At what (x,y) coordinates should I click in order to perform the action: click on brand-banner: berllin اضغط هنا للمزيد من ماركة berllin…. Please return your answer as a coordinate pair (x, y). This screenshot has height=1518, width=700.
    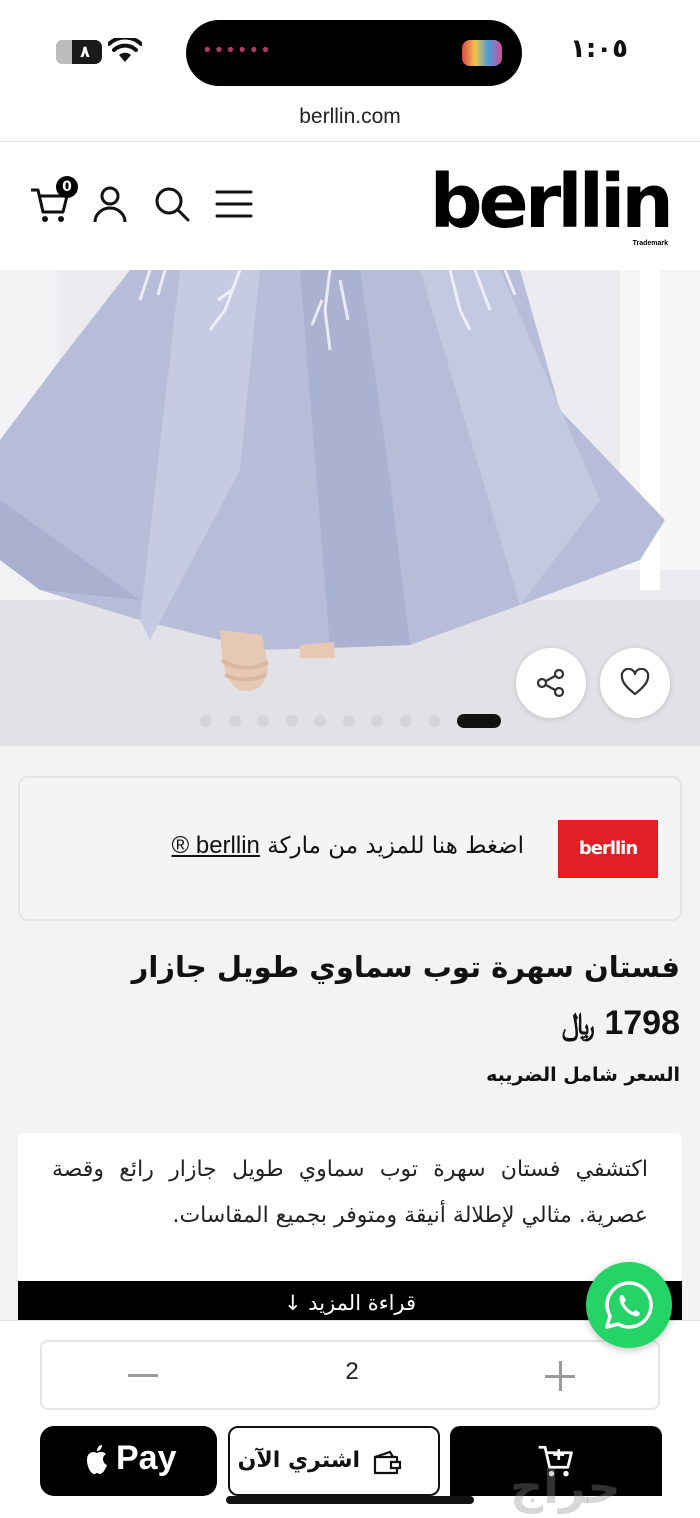
    Looking at the image, I should click on (350, 848).